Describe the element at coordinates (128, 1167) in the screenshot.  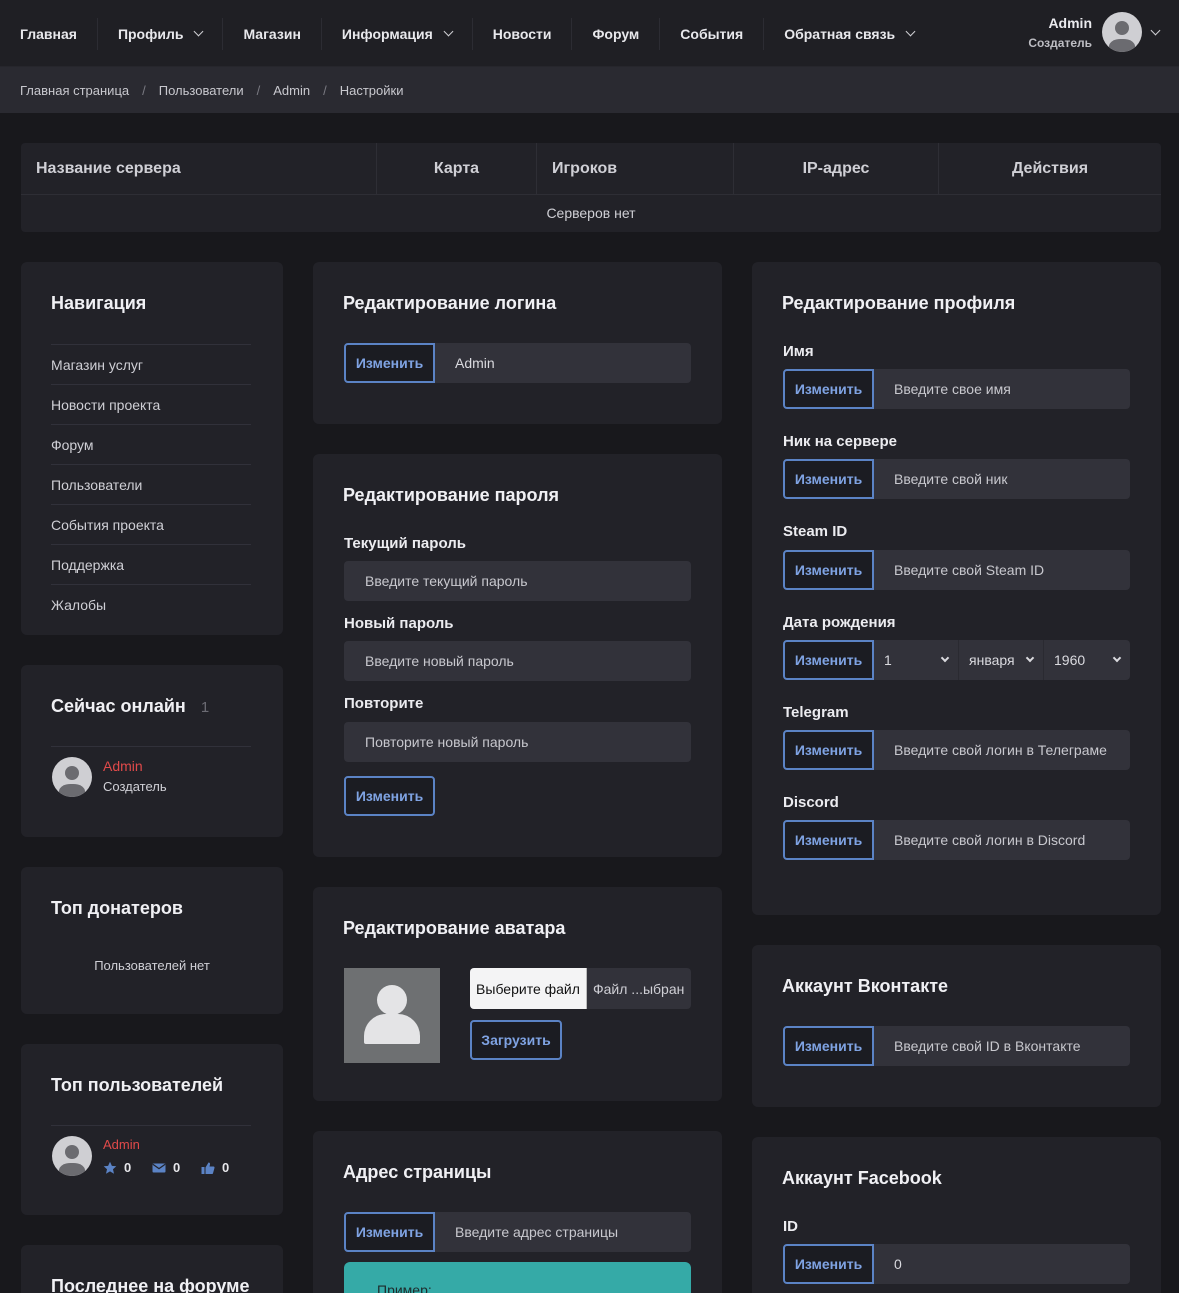
I see `stat-stars-value: 0` at that location.